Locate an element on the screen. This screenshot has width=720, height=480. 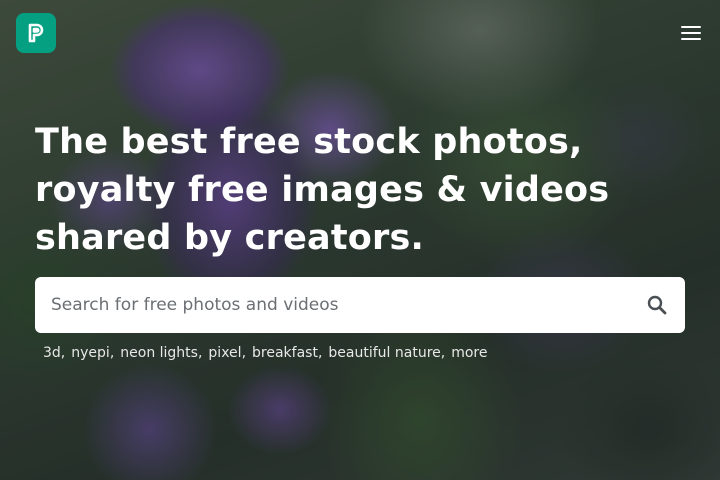
search-input is located at coordinates (341, 305).